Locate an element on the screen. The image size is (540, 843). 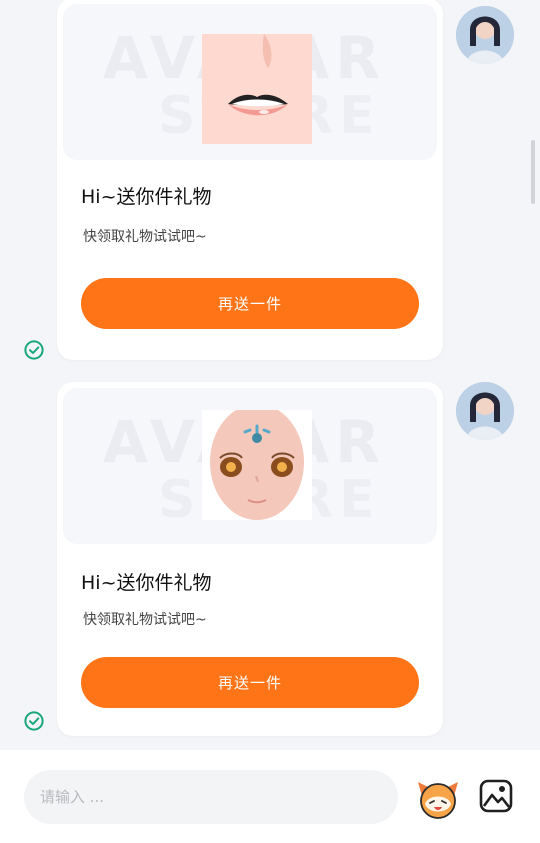
image-icon is located at coordinates (496, 796).